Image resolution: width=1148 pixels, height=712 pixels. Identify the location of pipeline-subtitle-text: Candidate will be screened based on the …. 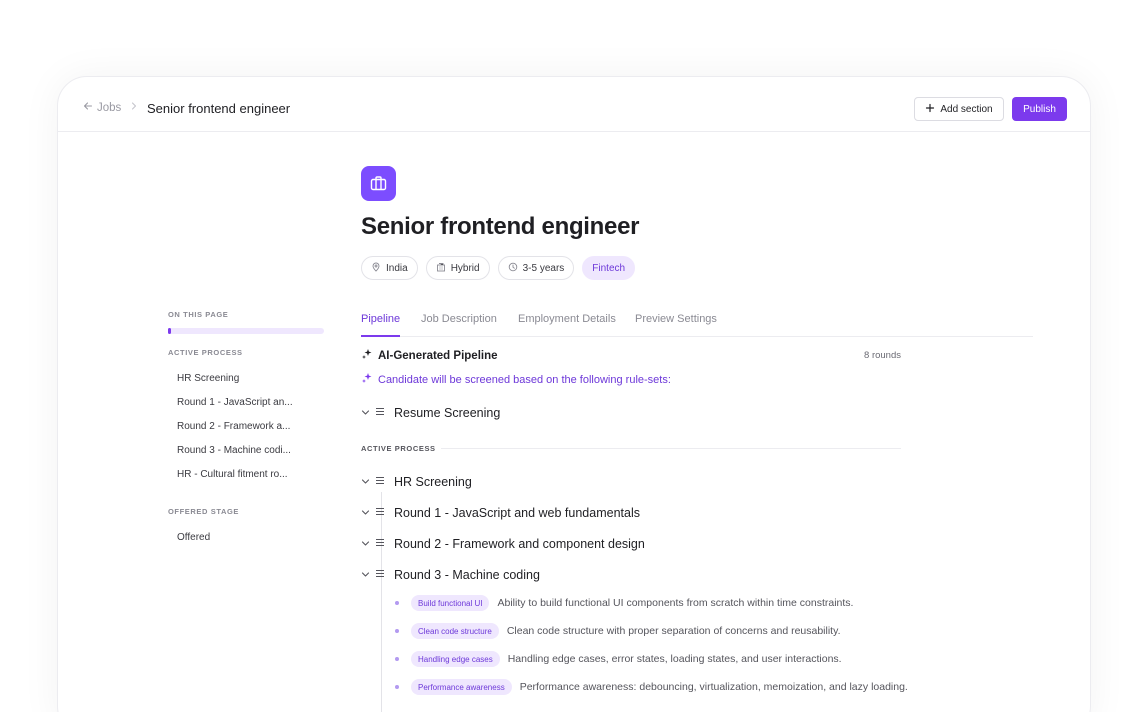
(524, 379).